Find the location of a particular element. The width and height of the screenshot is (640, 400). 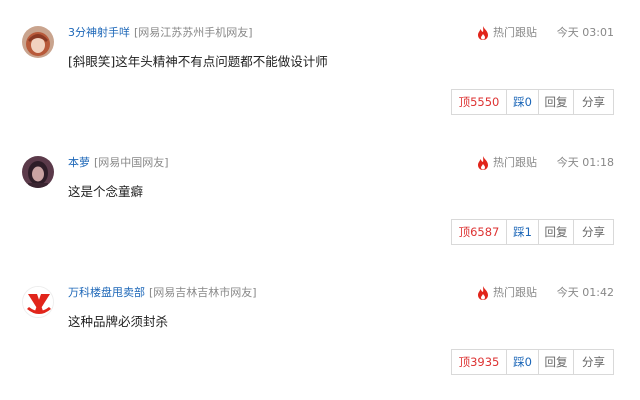

avatar-anime-girl-icon is located at coordinates (38, 42).